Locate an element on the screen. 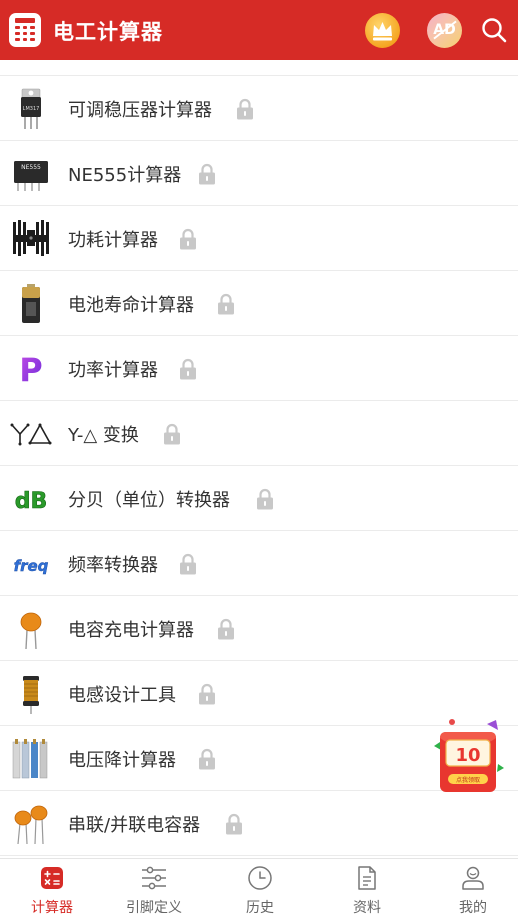 The image size is (518, 915). calculator-icon is located at coordinates (52, 878).